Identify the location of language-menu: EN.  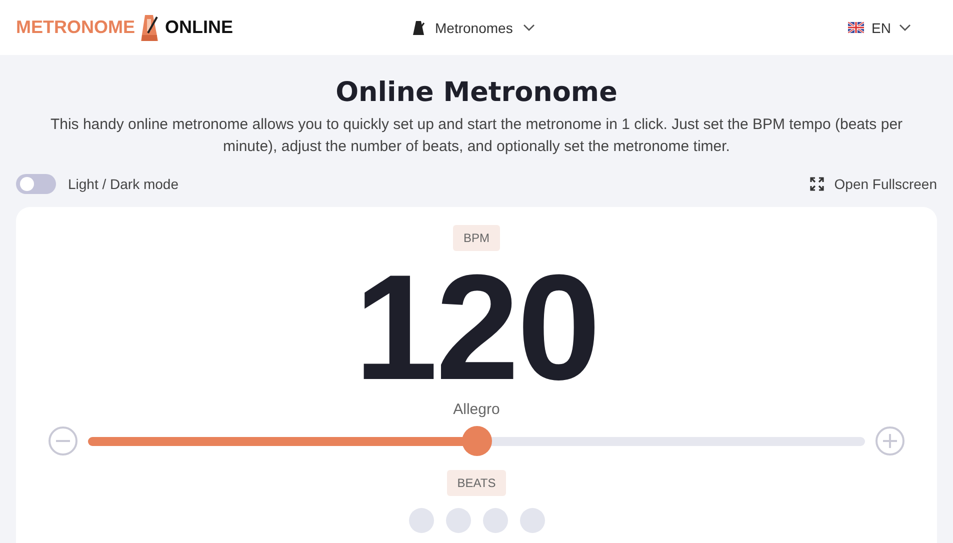
(879, 28).